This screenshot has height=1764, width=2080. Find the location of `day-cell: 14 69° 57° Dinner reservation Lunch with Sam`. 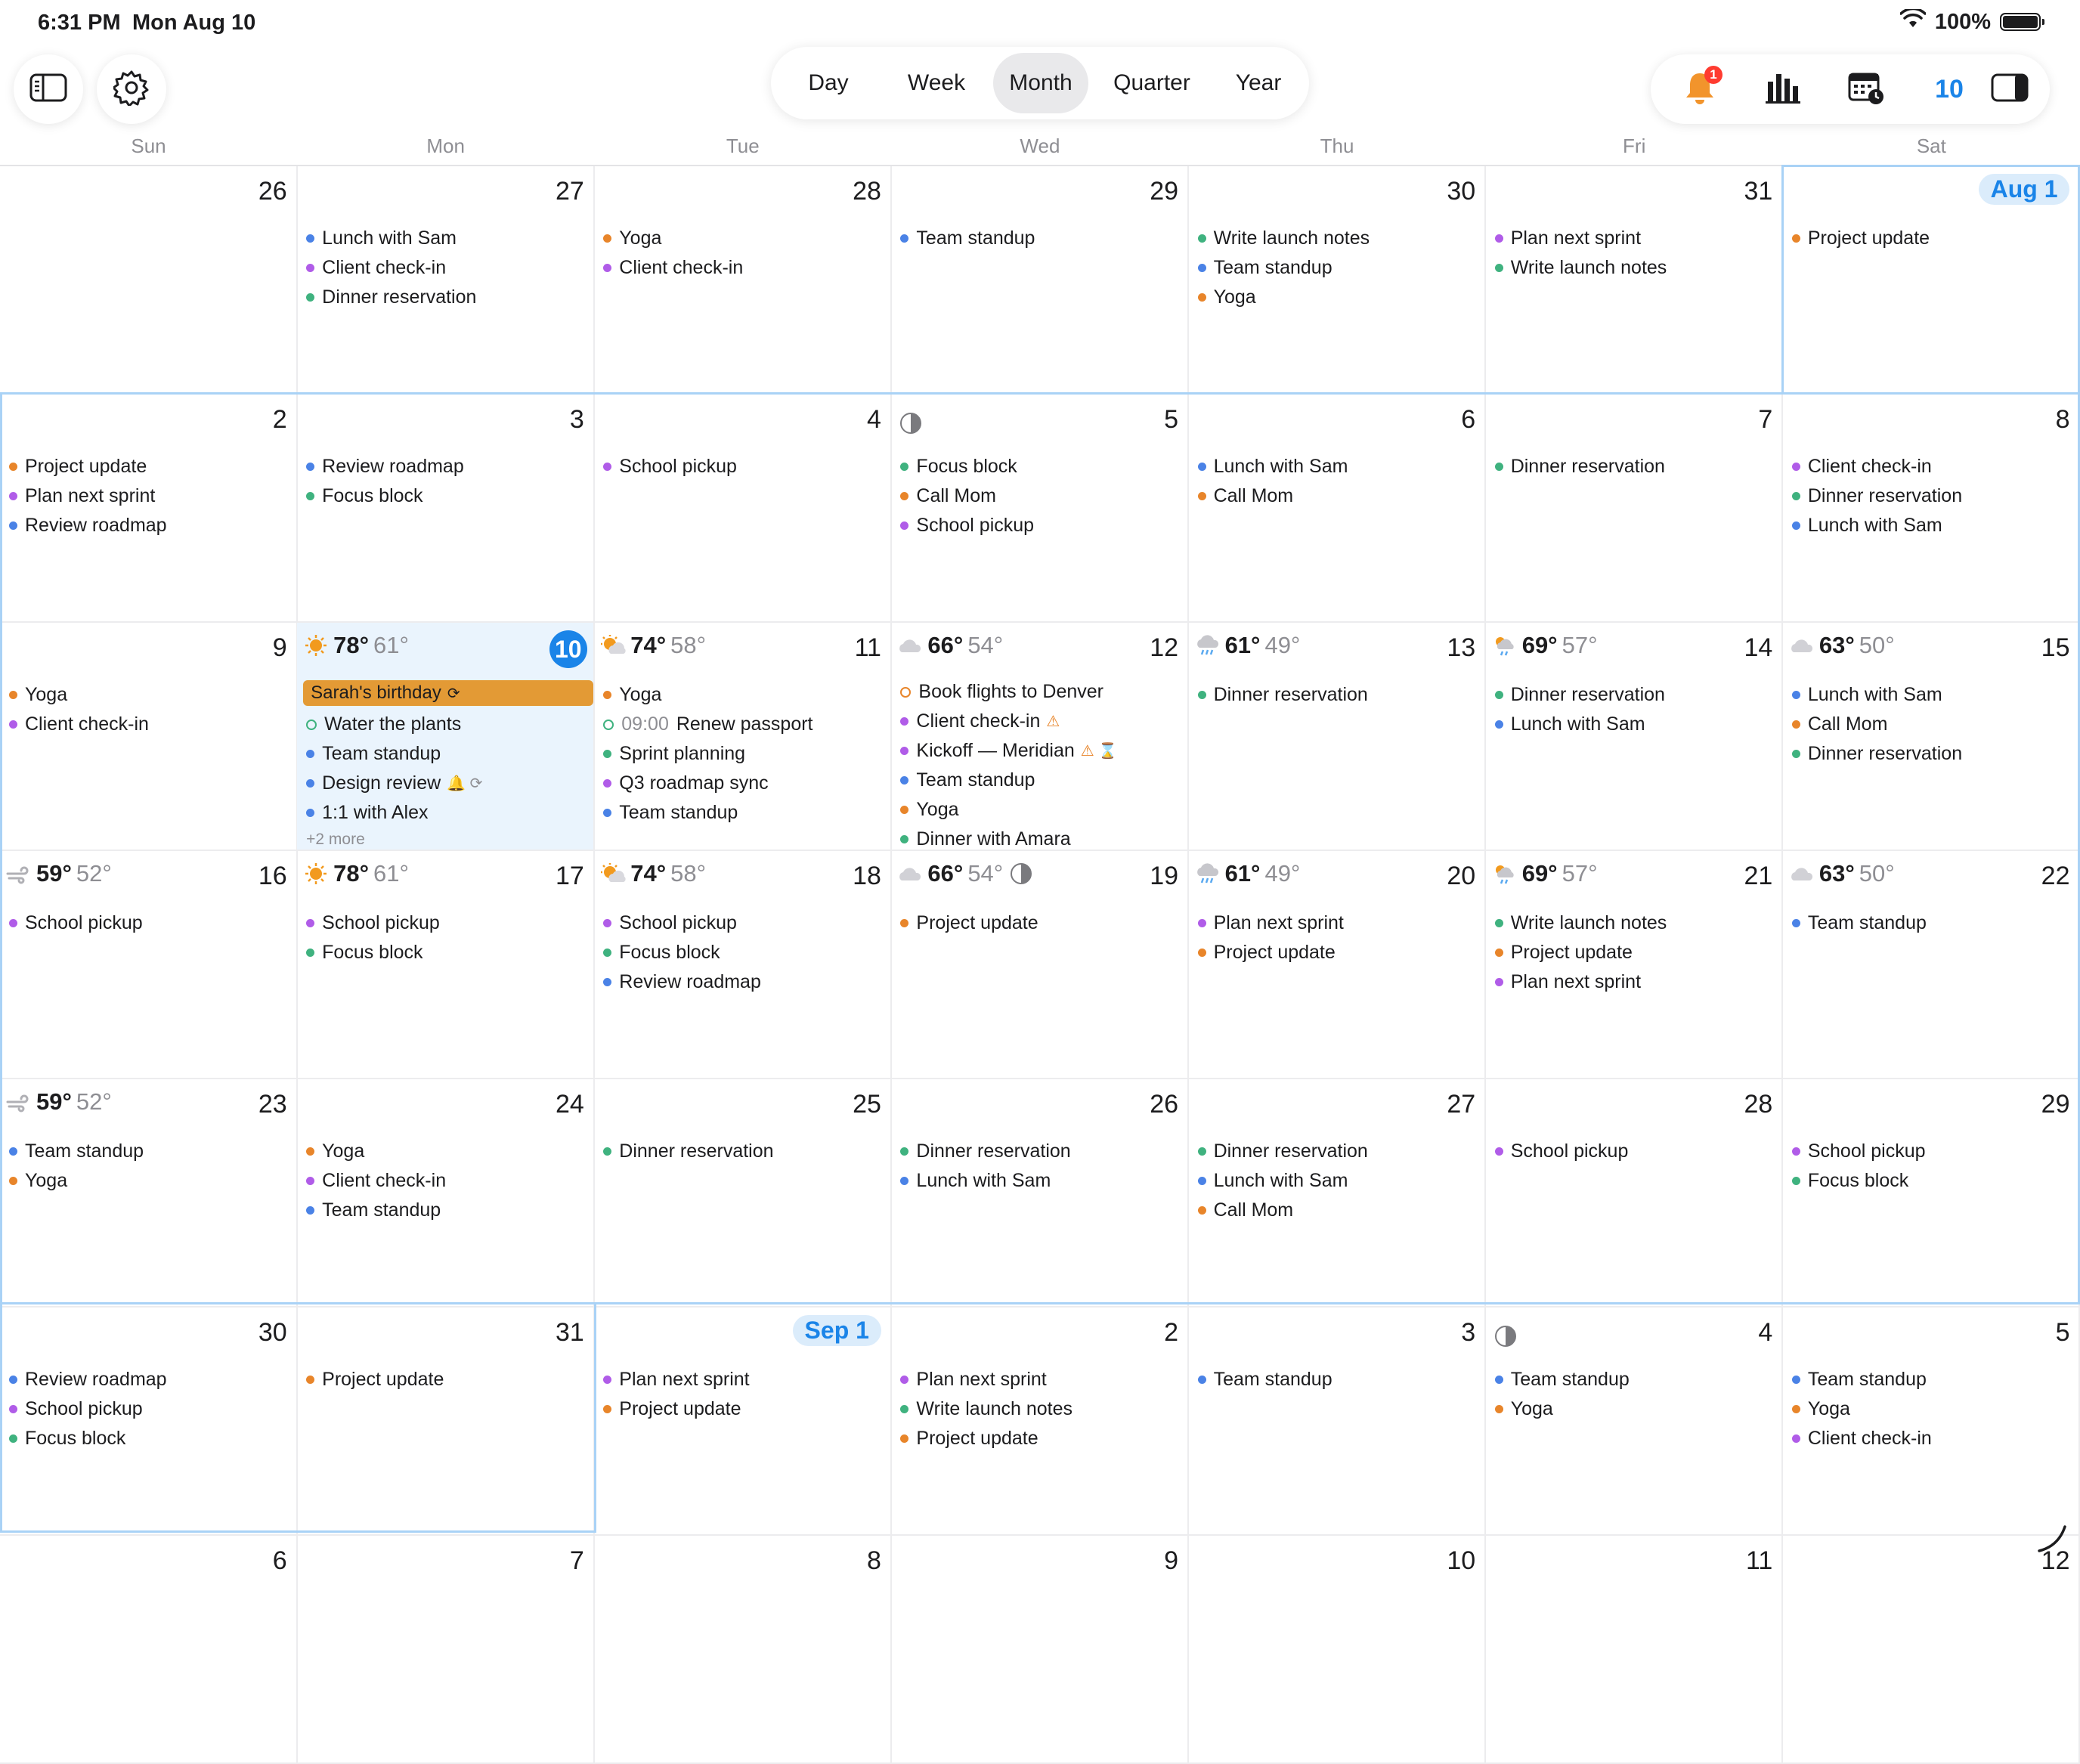

day-cell: 14 69° 57° Dinner reservation Lunch with Sam is located at coordinates (1634, 737).